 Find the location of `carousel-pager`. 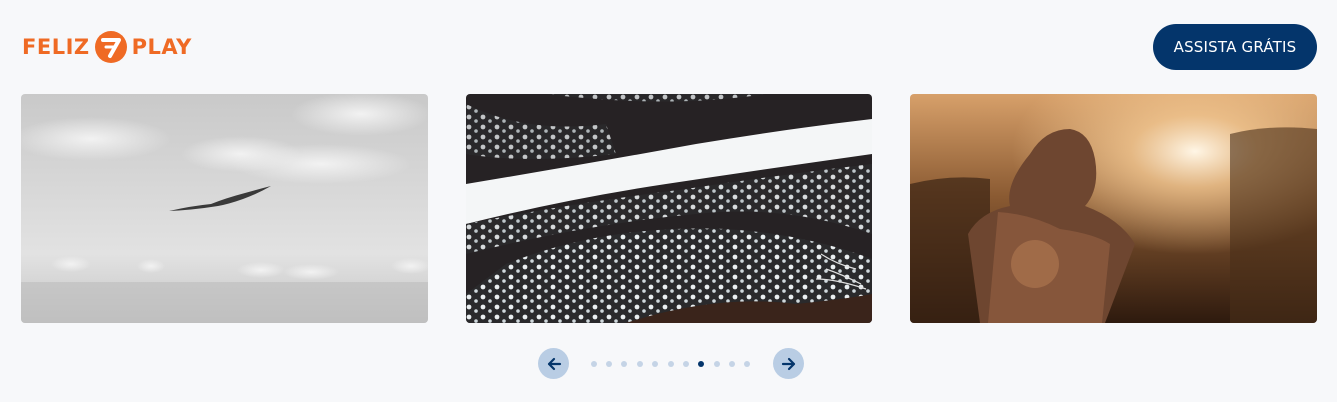

carousel-pager is located at coordinates (671, 363).